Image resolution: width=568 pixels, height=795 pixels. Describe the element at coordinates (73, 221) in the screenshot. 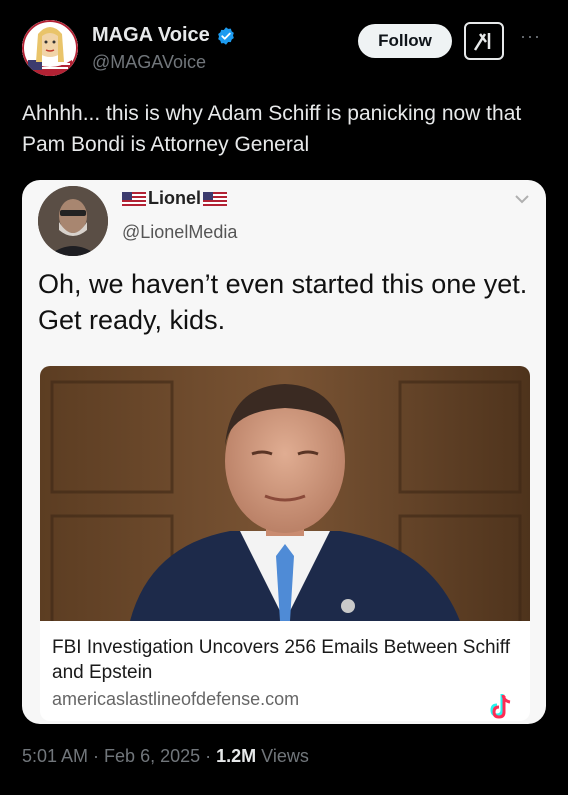

I see `embedded-avatar` at that location.